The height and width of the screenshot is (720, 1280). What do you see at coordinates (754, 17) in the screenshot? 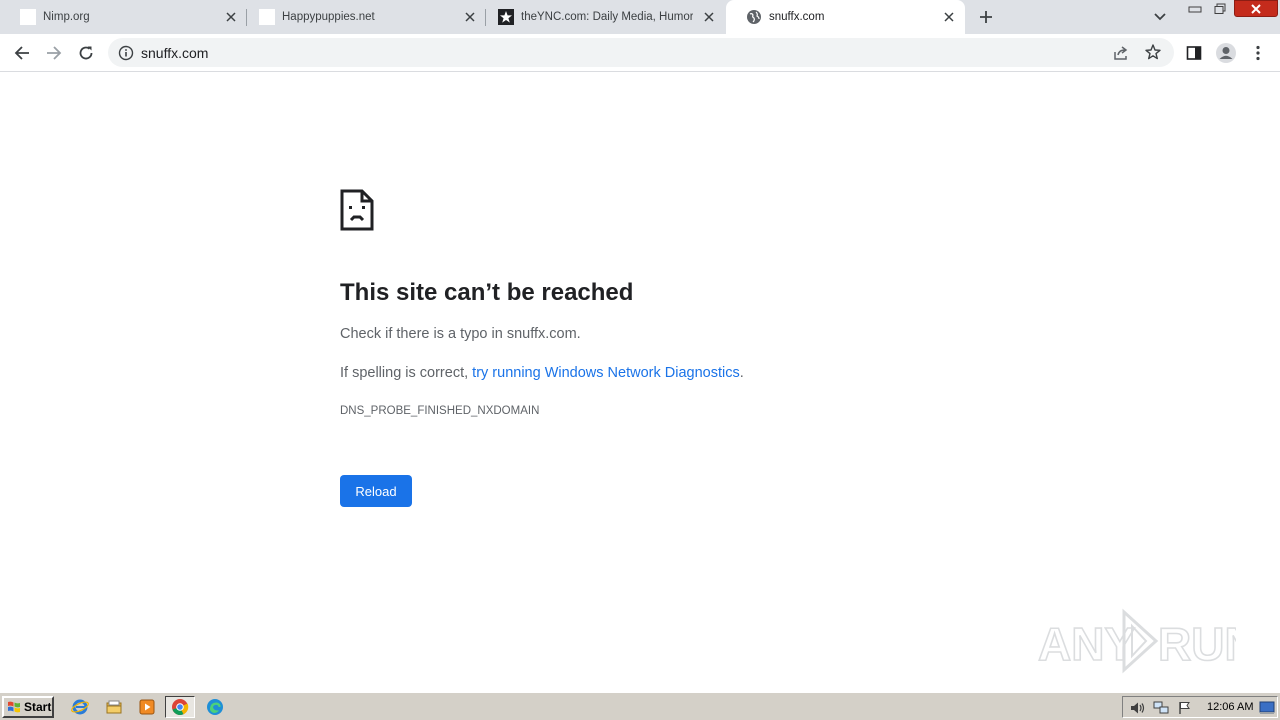
I see `globe-icon` at bounding box center [754, 17].